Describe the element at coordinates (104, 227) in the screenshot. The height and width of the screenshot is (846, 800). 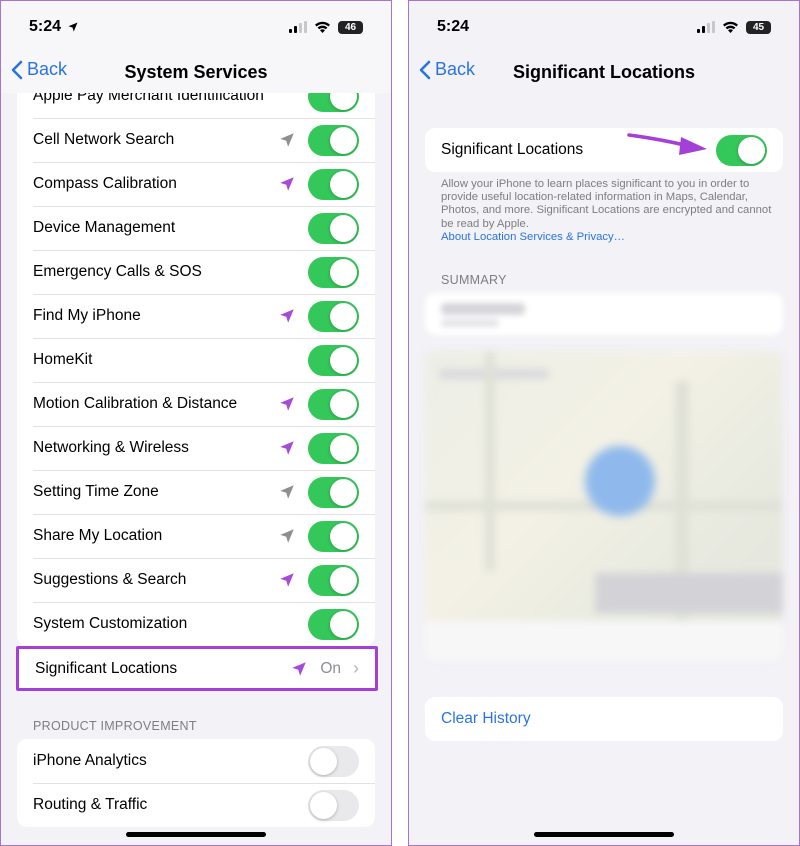
I see `service-label: Device Management` at that location.